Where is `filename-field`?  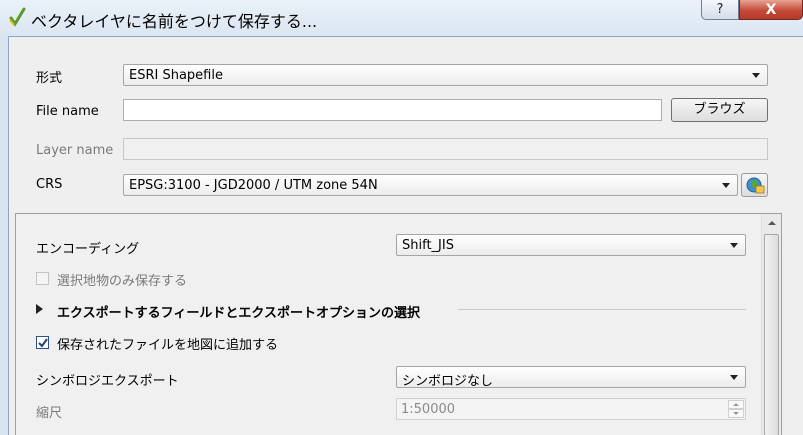
filename-field is located at coordinates (392, 110).